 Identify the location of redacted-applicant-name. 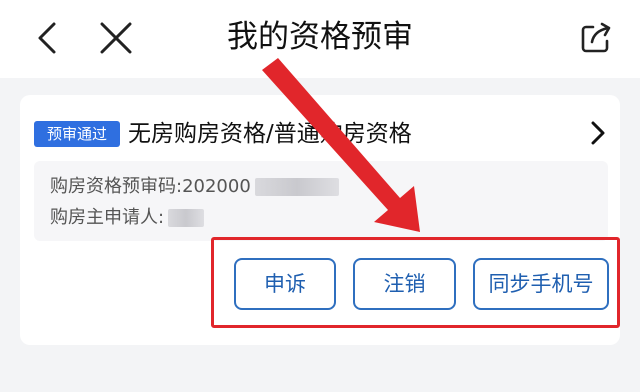
(186, 218).